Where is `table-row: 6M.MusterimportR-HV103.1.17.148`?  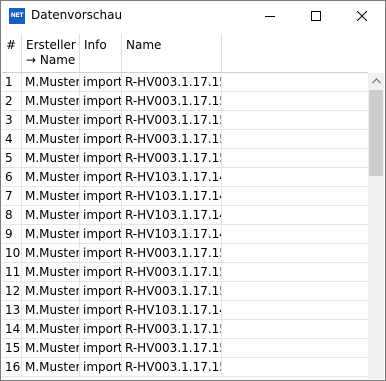 table-row: 6M.MusterimportR-HV103.1.17.148 is located at coordinates (185, 177).